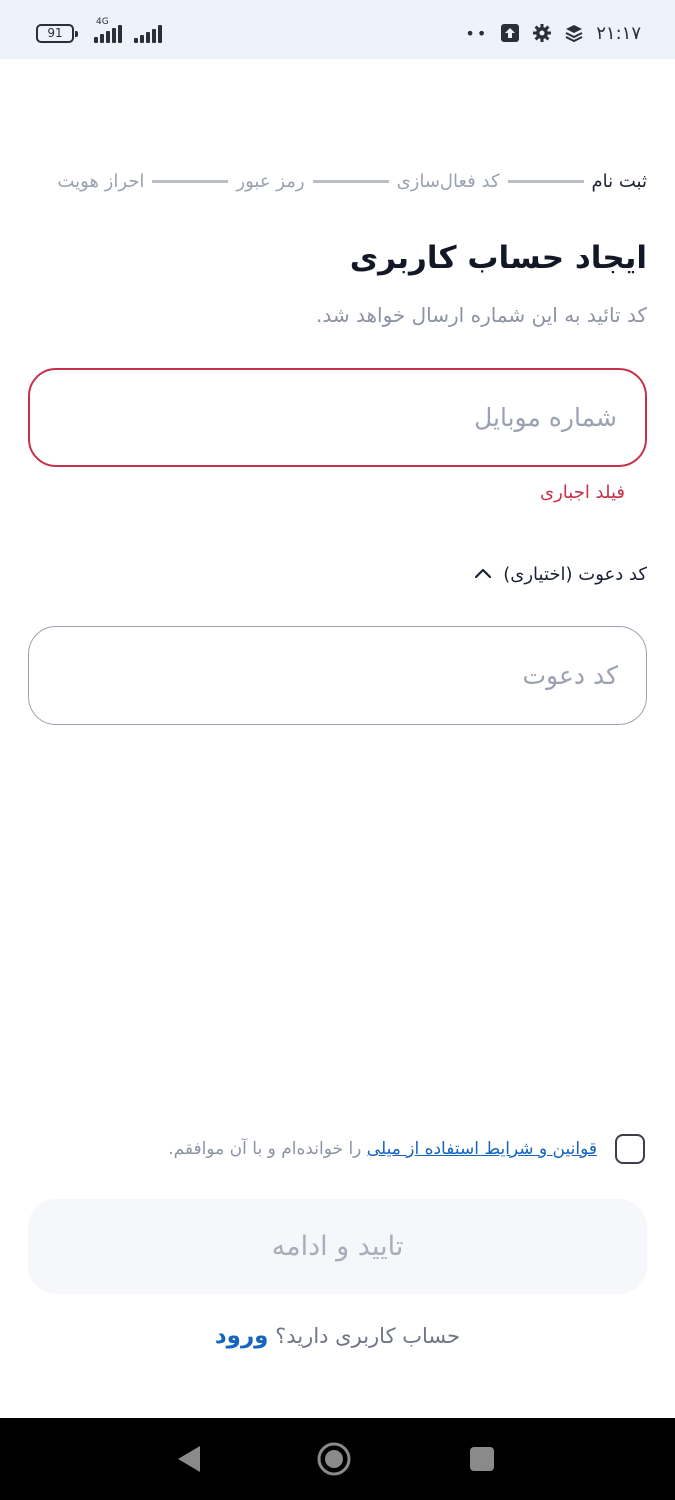 This screenshot has height=1500, width=675. What do you see at coordinates (364, 1336) in the screenshot?
I see `have-account-text: حساب کاربری دارید؟` at bounding box center [364, 1336].